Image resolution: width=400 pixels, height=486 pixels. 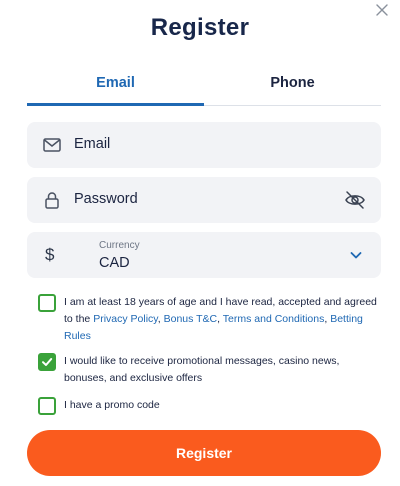 I want to click on terms-link: Terms and Conditions, so click(x=274, y=319).